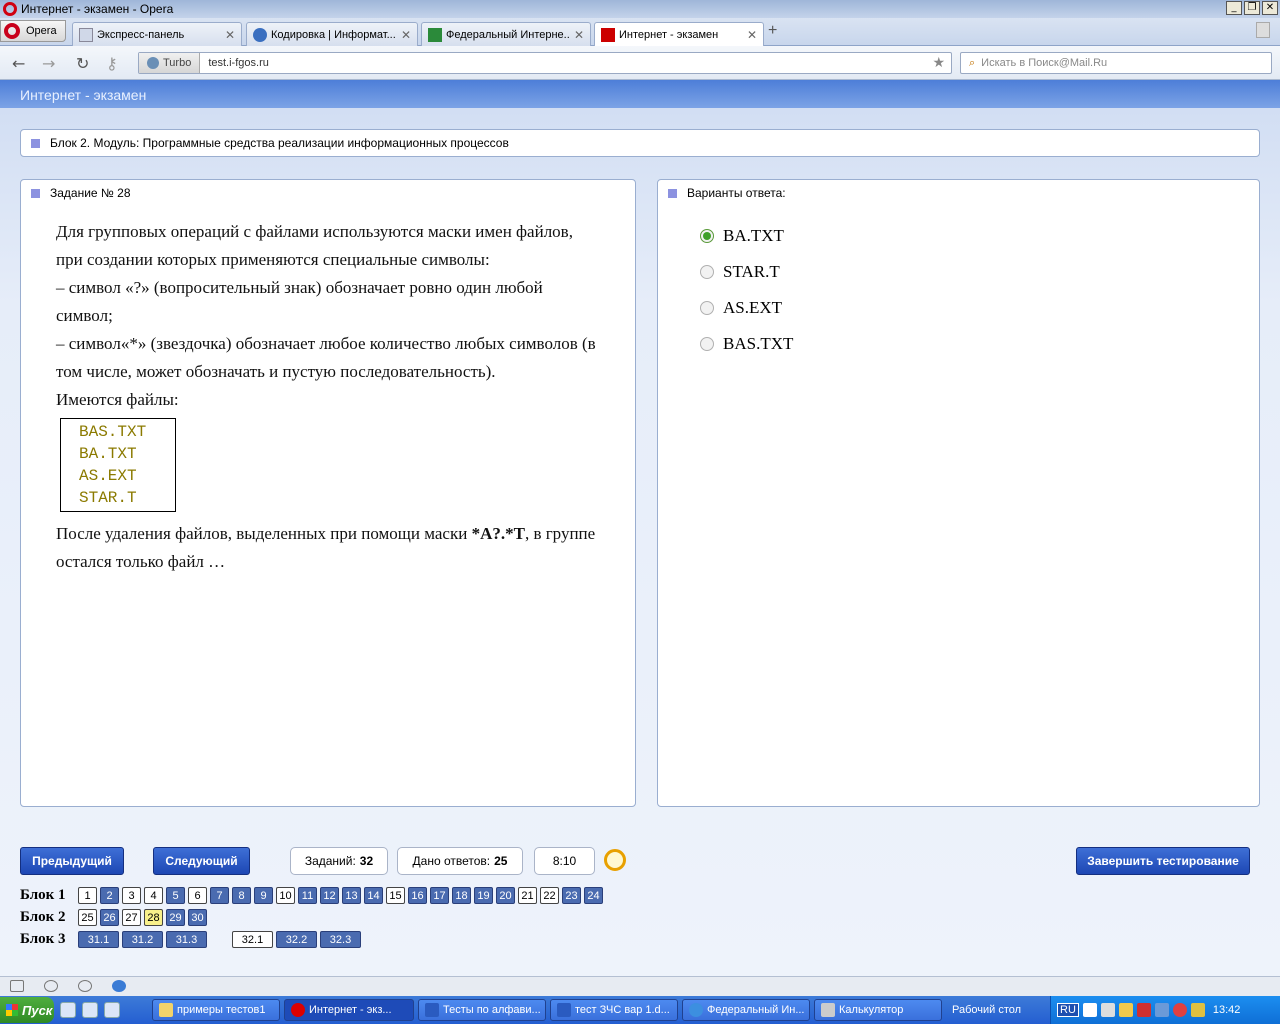 This screenshot has height=1024, width=1280. I want to click on taskbar-item-label: Калькулятор, so click(871, 1010).